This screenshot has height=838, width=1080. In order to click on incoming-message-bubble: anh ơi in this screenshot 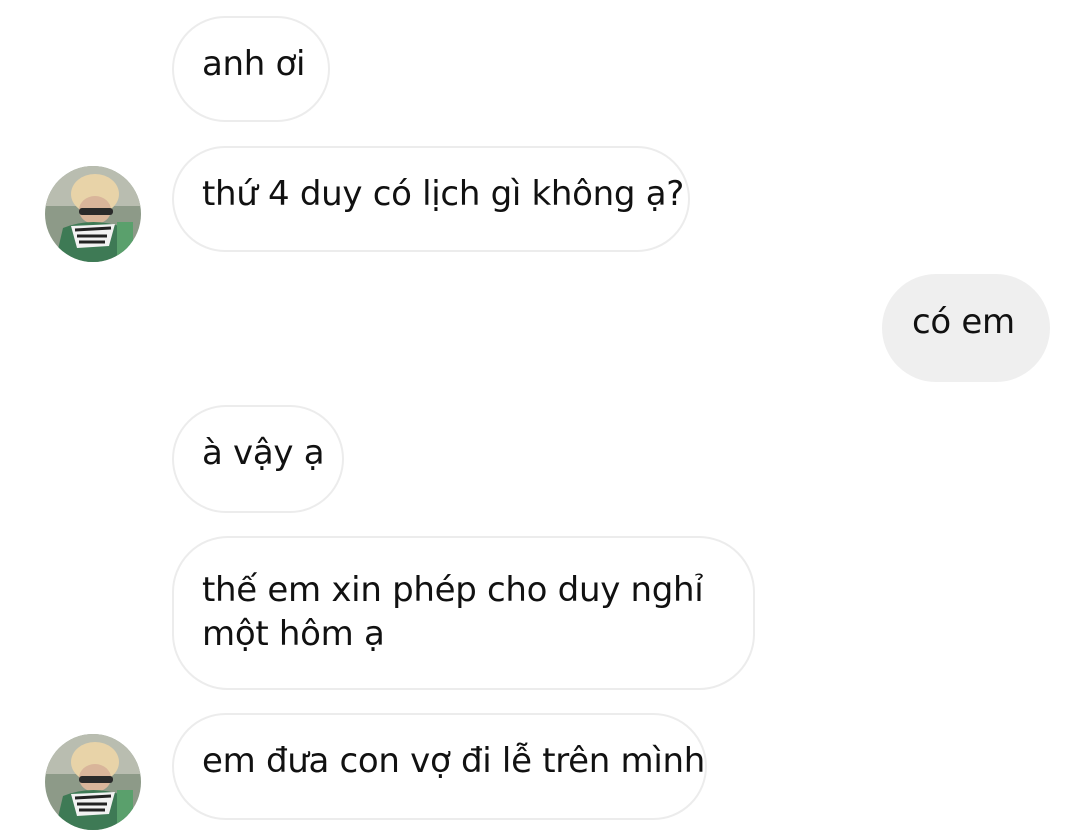, I will do `click(251, 69)`.